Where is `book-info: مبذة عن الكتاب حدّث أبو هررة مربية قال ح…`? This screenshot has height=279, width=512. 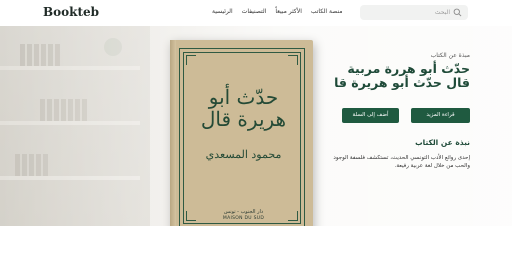 book-info: مبذة عن الكتاب حدّث أبو هررة مربية قال ح… is located at coordinates (400, 71).